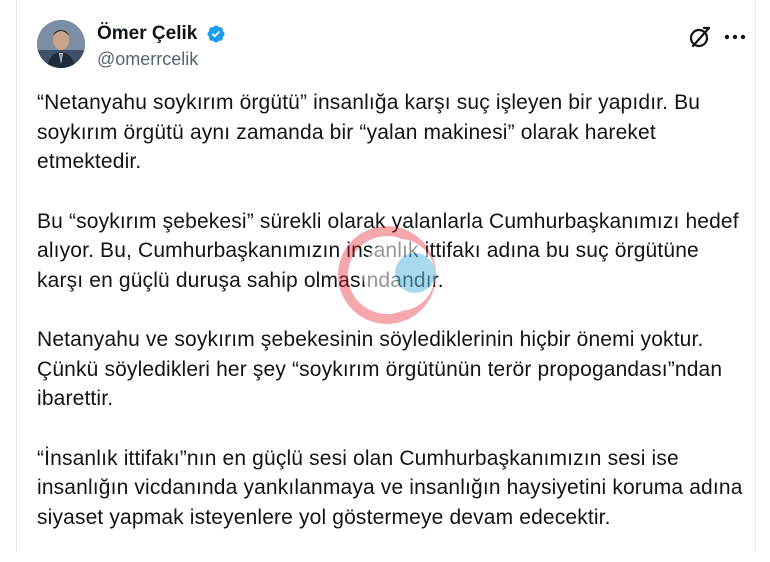 The height and width of the screenshot is (562, 770). I want to click on more-options-icon, so click(735, 37).